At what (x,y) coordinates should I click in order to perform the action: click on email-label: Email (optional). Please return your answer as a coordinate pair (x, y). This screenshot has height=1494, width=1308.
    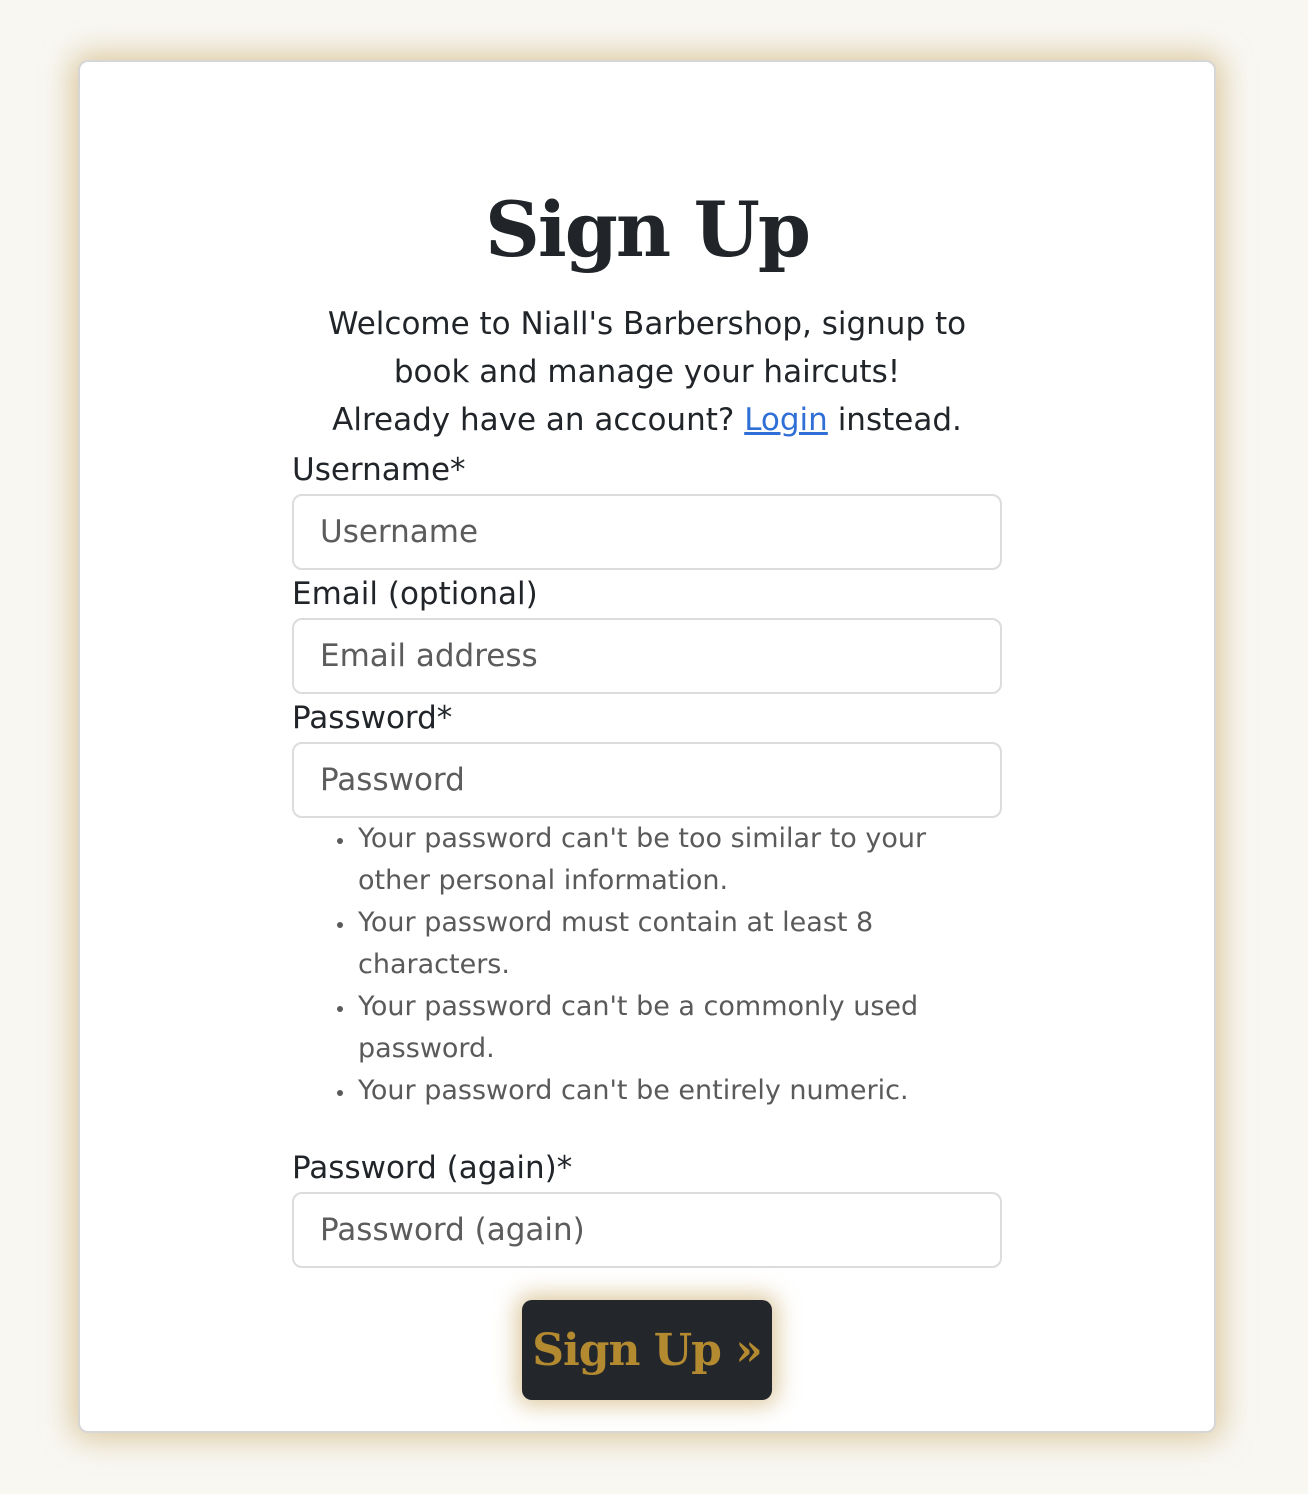
    Looking at the image, I should click on (415, 594).